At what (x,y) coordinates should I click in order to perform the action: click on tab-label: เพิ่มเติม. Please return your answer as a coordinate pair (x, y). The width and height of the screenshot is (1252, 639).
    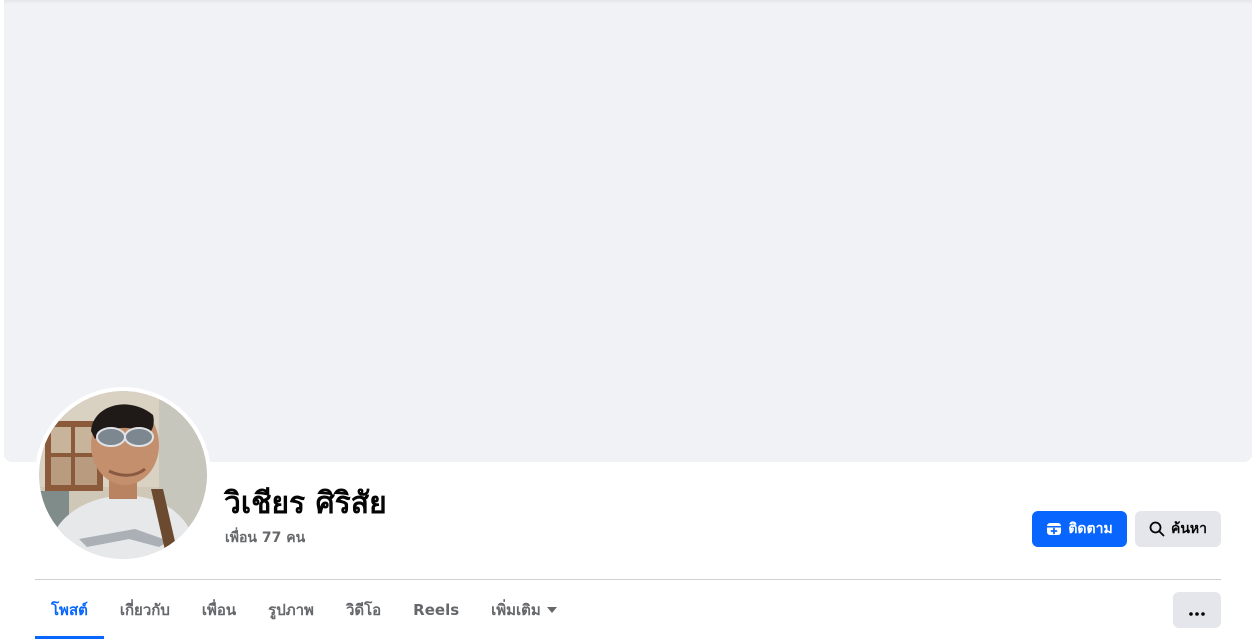
    Looking at the image, I should click on (516, 609).